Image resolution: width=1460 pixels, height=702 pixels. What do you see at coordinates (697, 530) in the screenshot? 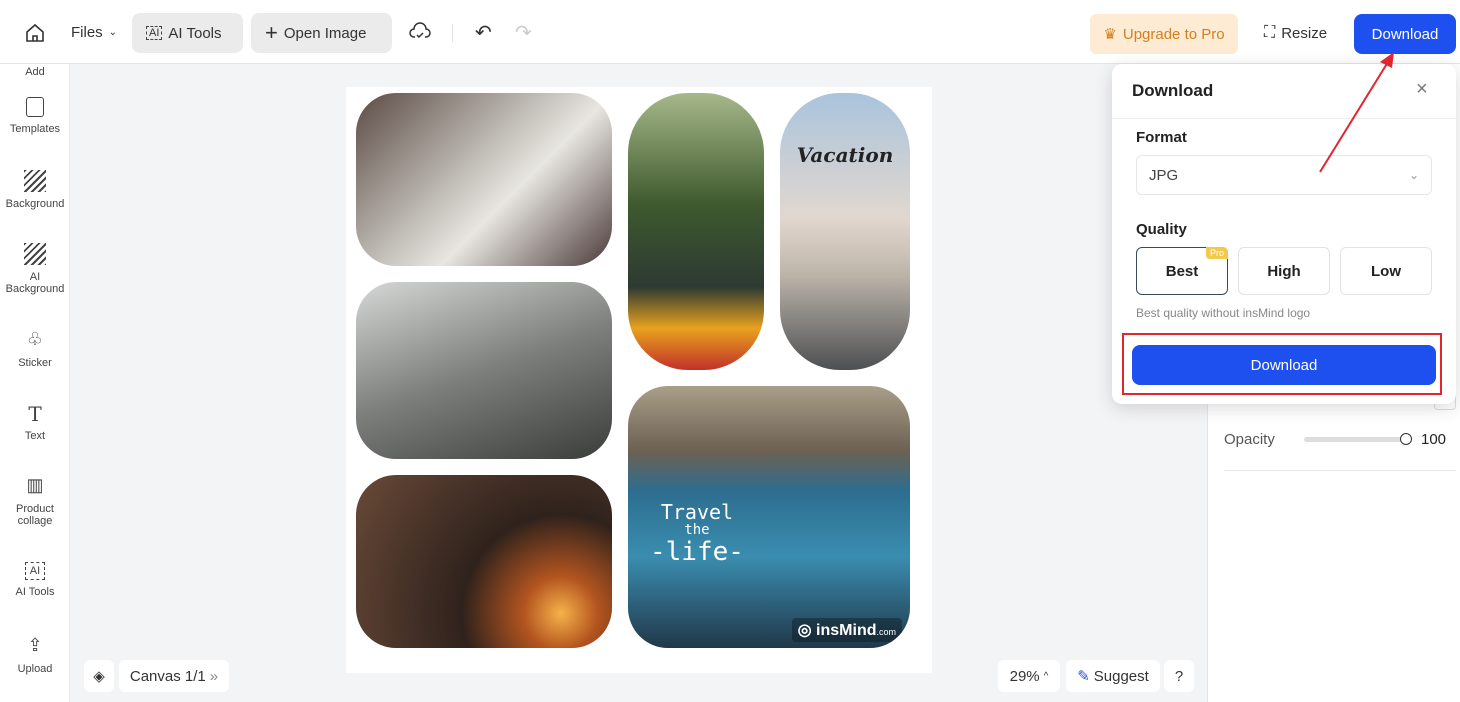
I see `the-word: the` at bounding box center [697, 530].